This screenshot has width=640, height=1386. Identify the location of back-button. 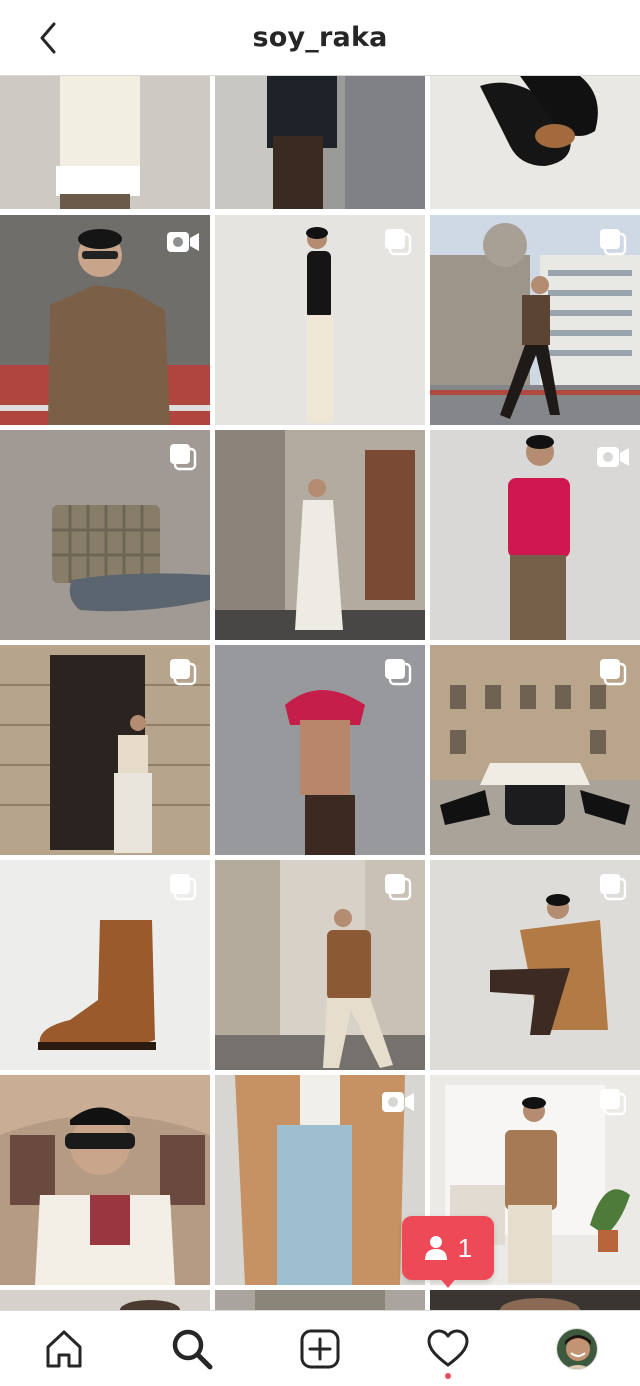
(48, 38).